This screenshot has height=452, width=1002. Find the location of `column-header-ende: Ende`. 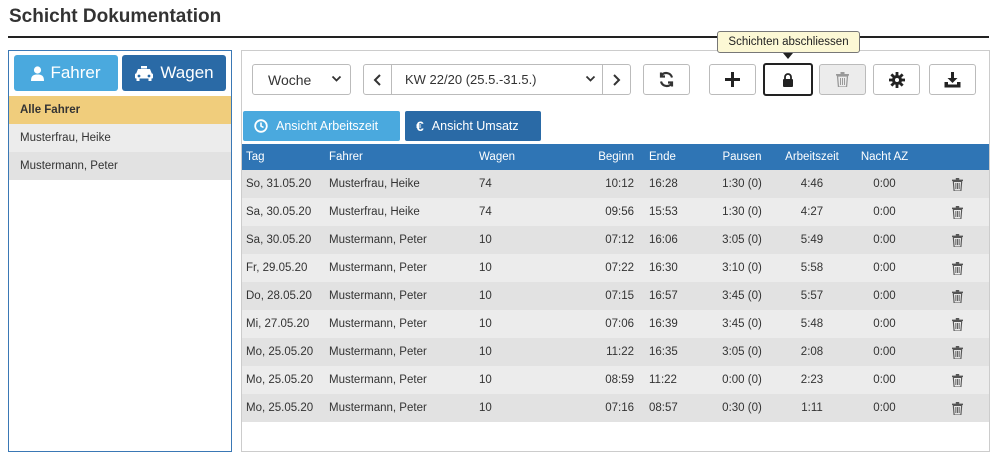

column-header-ende: Ende is located at coordinates (670, 157).